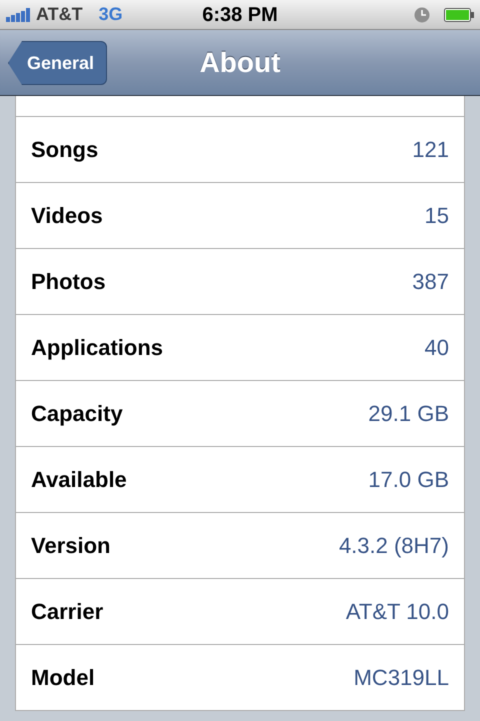 Image resolution: width=480 pixels, height=721 pixels. Describe the element at coordinates (97, 348) in the screenshot. I see `row-label: Applications` at that location.